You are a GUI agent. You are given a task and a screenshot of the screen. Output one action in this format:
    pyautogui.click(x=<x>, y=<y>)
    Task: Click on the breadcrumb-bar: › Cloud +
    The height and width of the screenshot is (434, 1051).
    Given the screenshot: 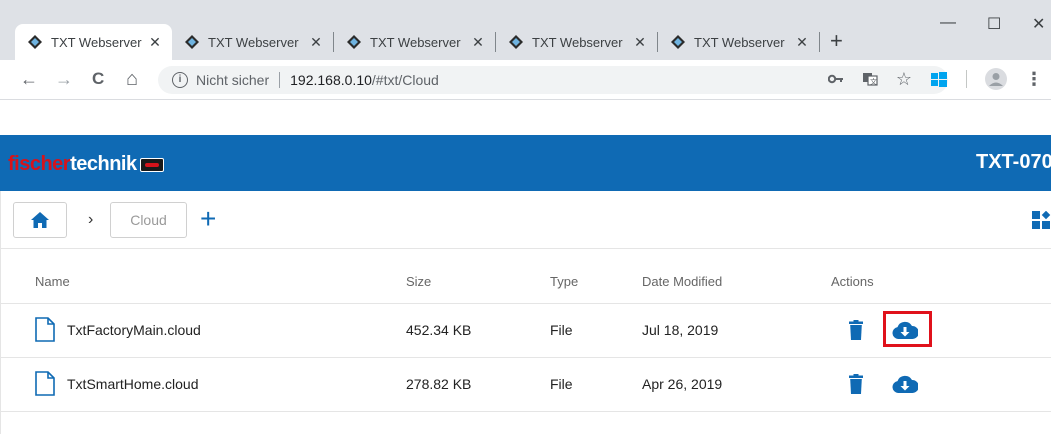 What is the action you would take?
    pyautogui.click(x=525, y=220)
    